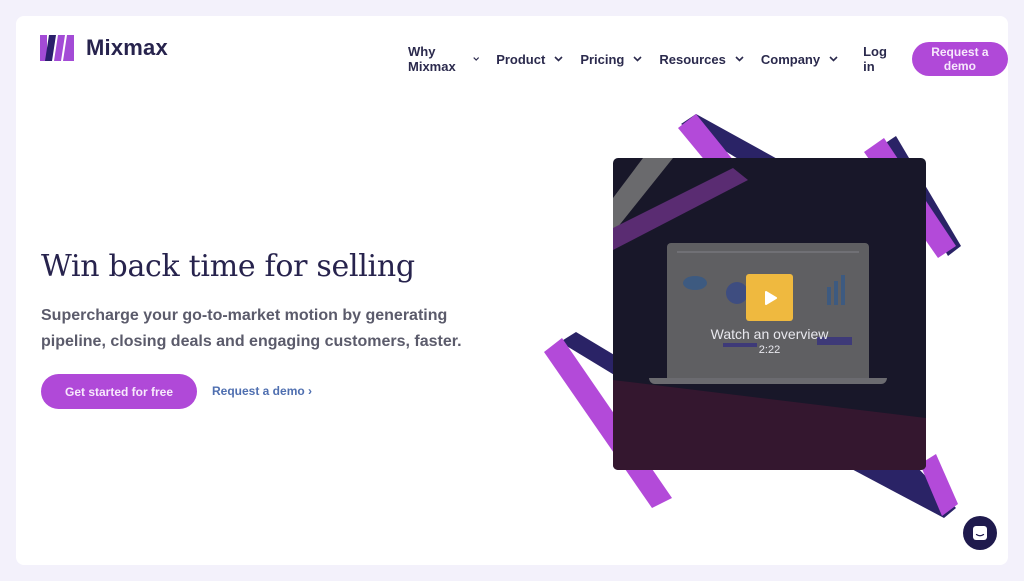 The width and height of the screenshot is (1024, 581). I want to click on nav-product: Product, so click(529, 59).